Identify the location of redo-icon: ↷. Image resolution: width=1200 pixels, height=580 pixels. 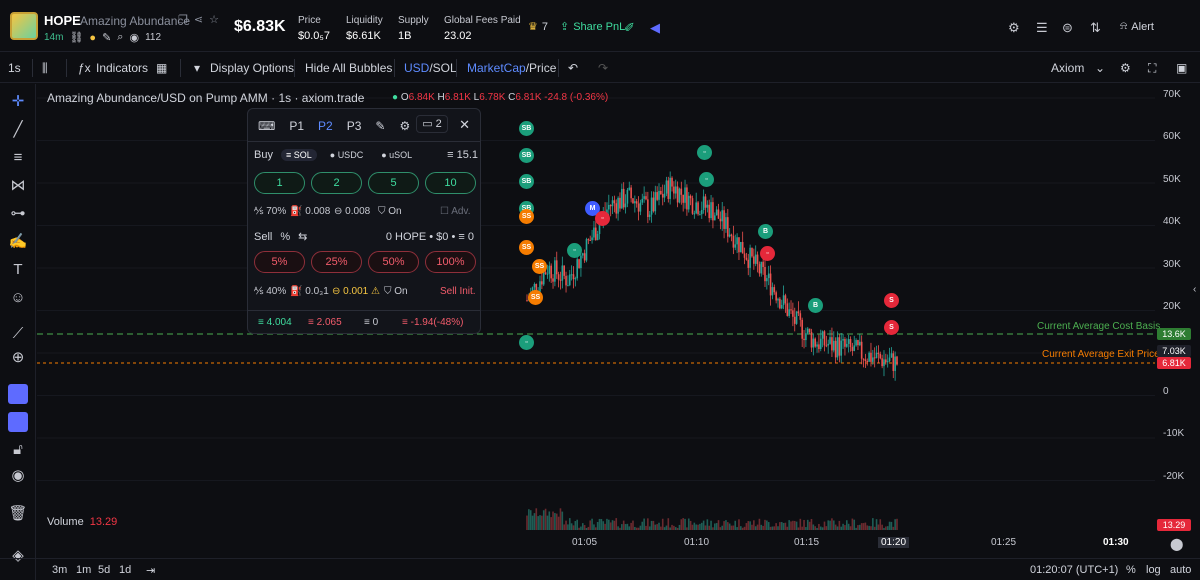
(603, 68).